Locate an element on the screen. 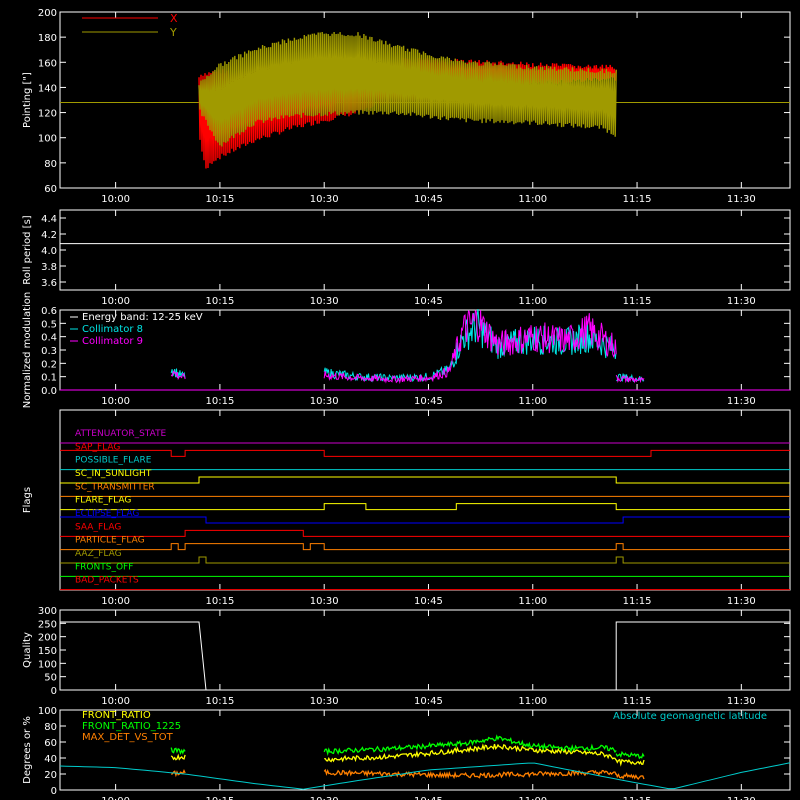 The width and height of the screenshot is (800, 800). y-axis-label: Flags is located at coordinates (27, 500).